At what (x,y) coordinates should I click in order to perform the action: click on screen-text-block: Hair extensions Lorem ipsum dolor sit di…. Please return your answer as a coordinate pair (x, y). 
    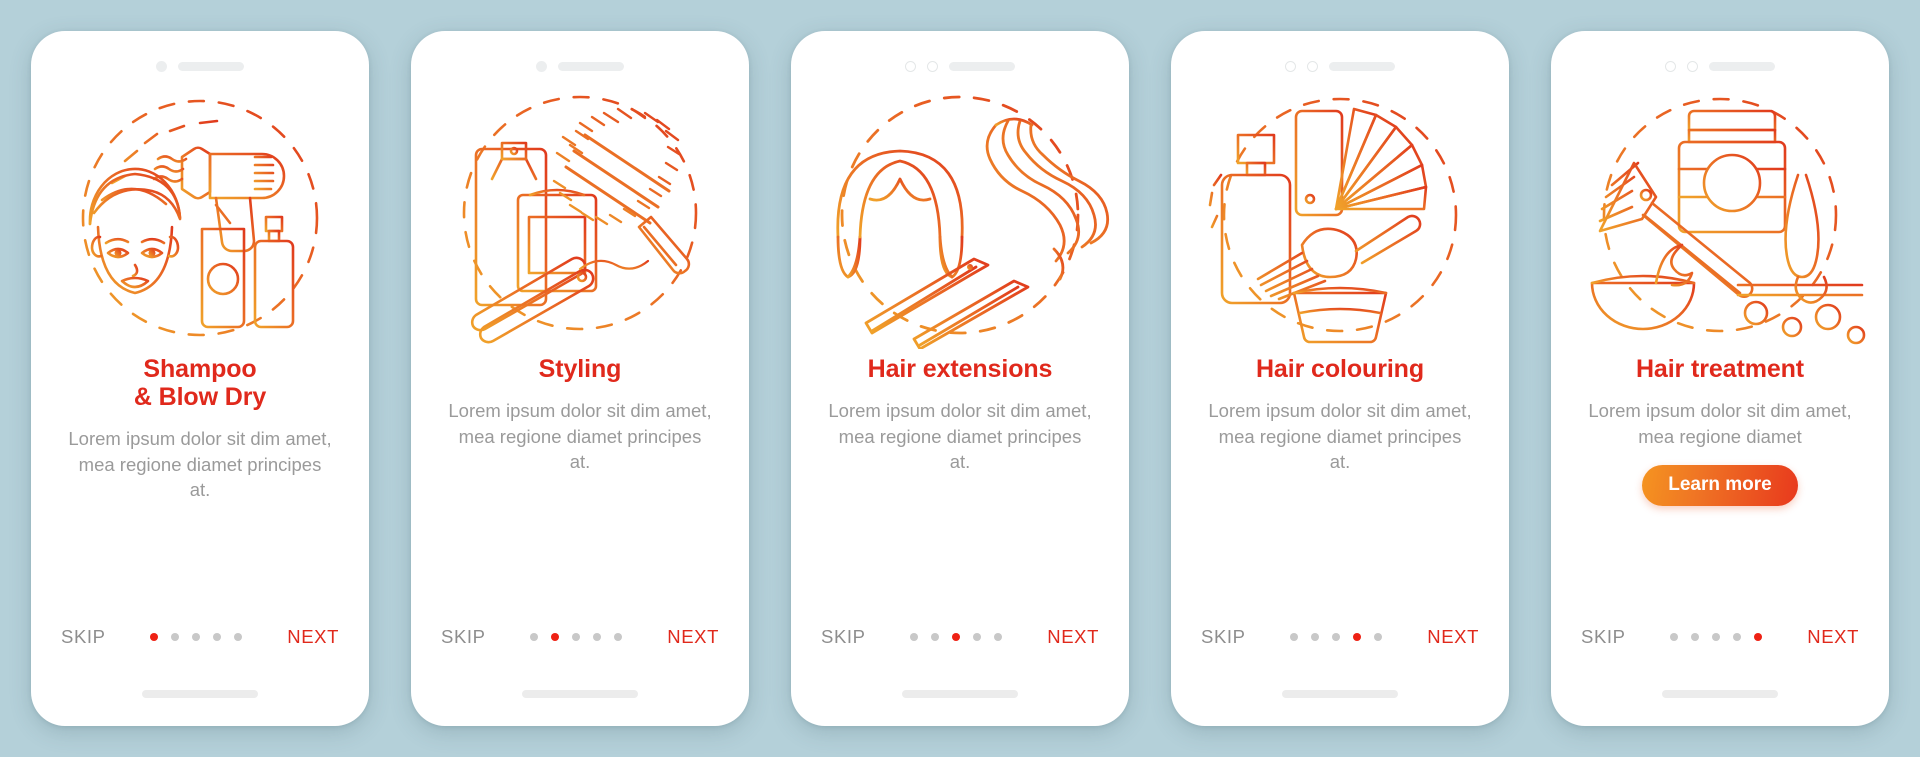
    Looking at the image, I should click on (960, 537).